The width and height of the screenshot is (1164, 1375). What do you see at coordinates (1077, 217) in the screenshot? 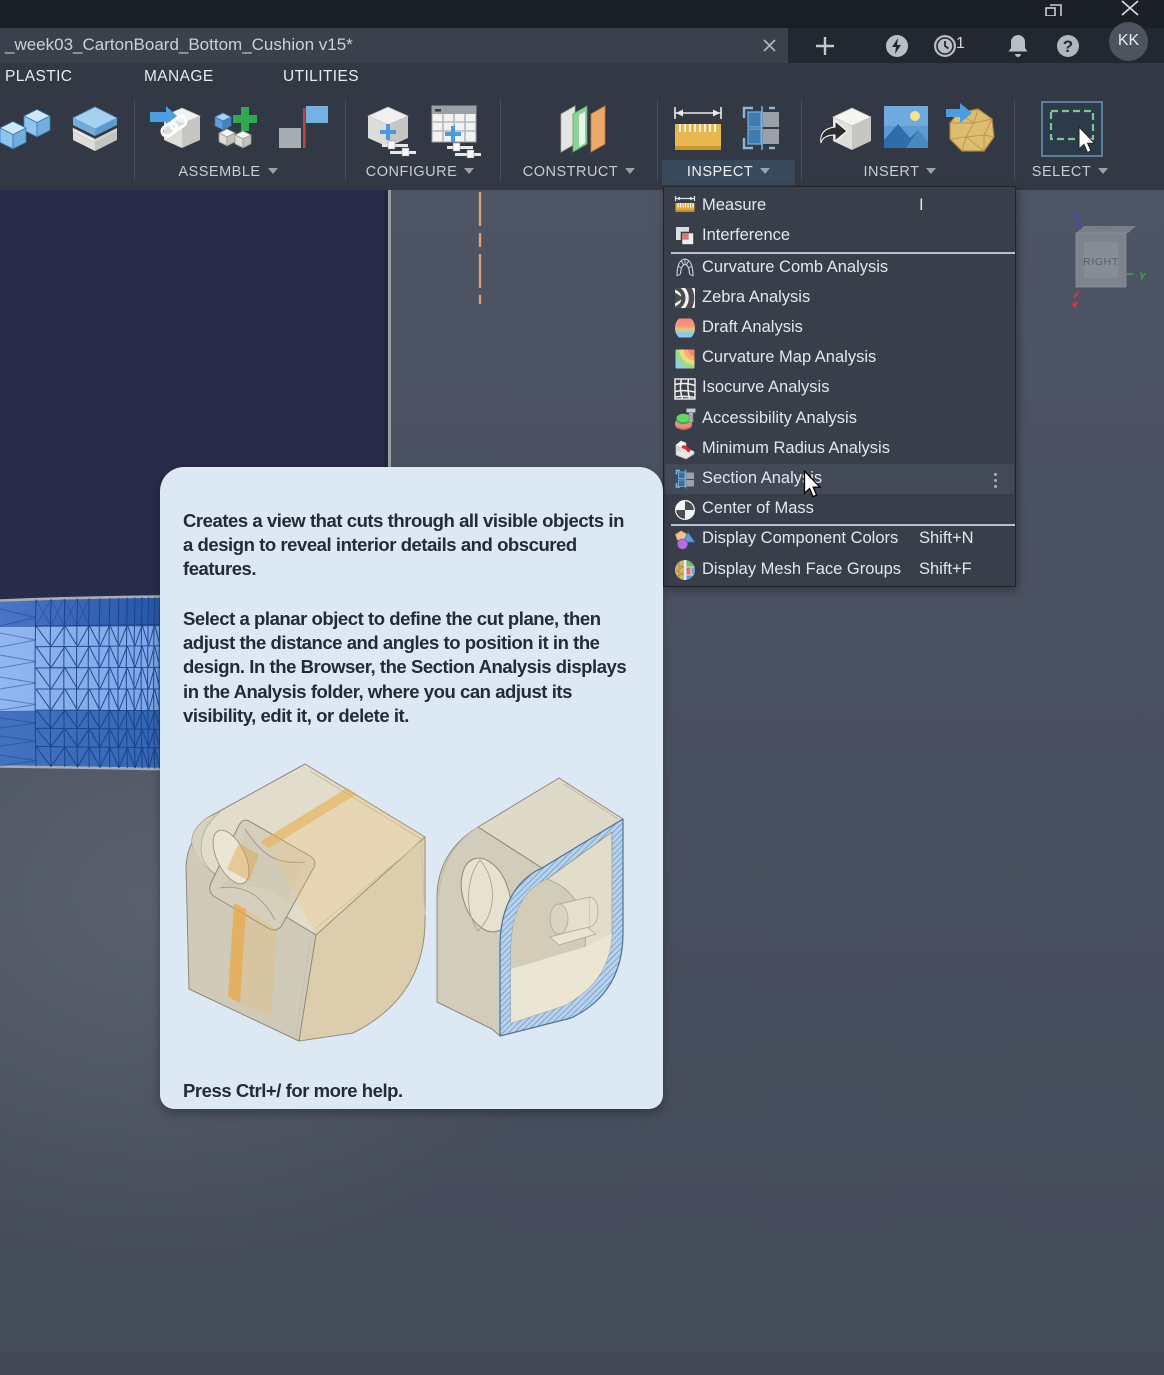
I see `svg-text: Z` at bounding box center [1077, 217].